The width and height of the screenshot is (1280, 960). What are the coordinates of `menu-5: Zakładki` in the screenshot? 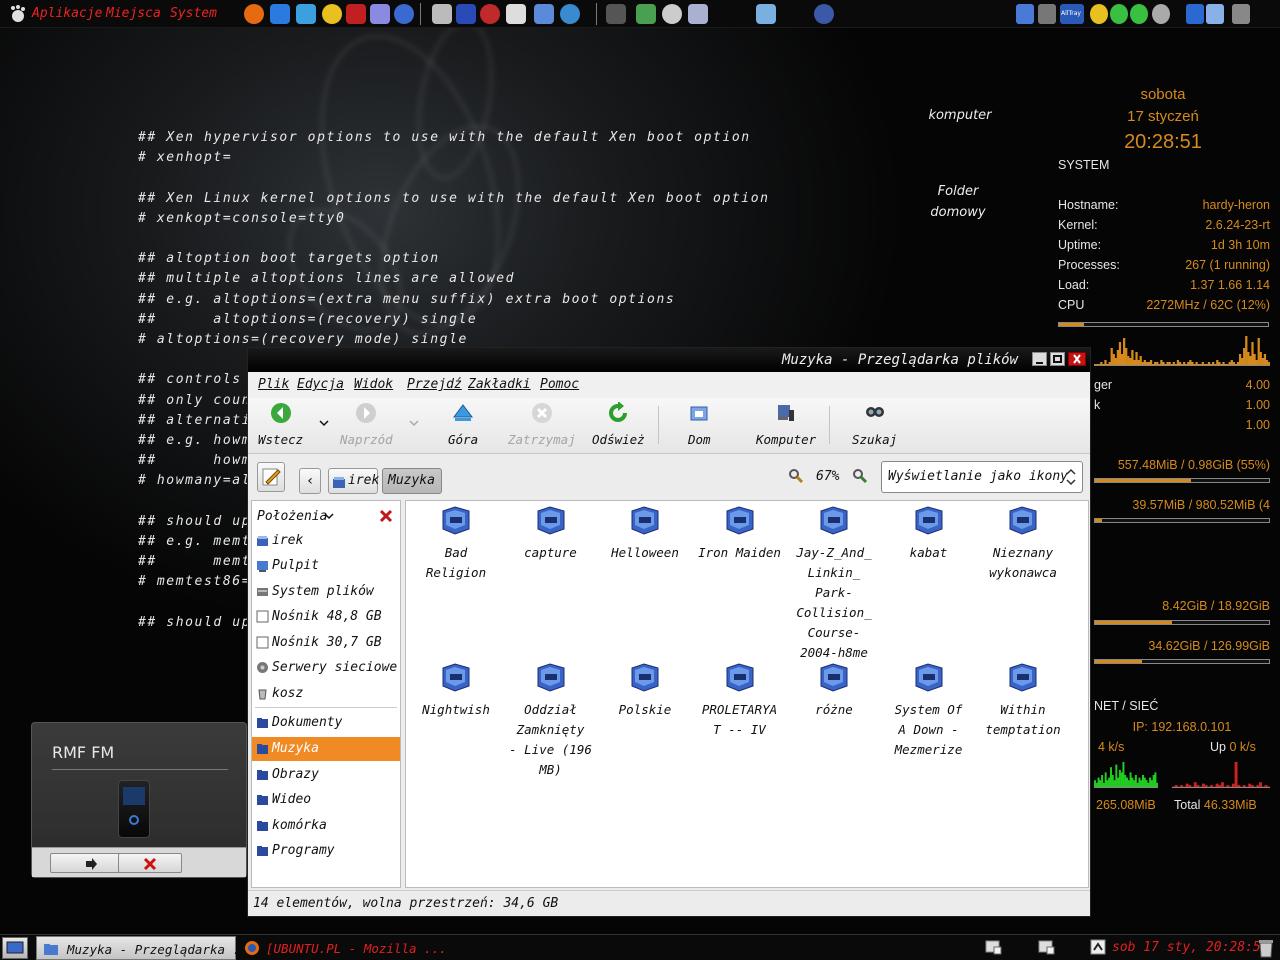 It's located at (499, 384).